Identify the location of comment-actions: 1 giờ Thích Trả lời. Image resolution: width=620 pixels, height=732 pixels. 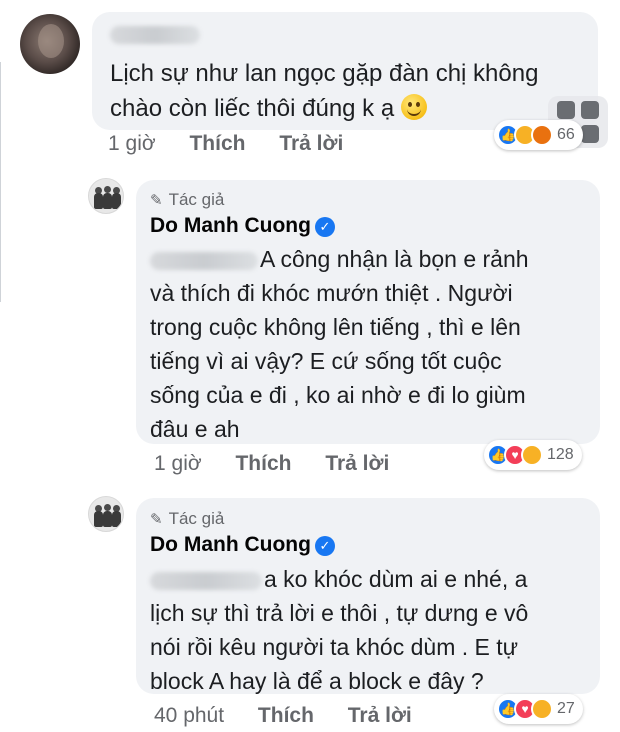
(239, 144).